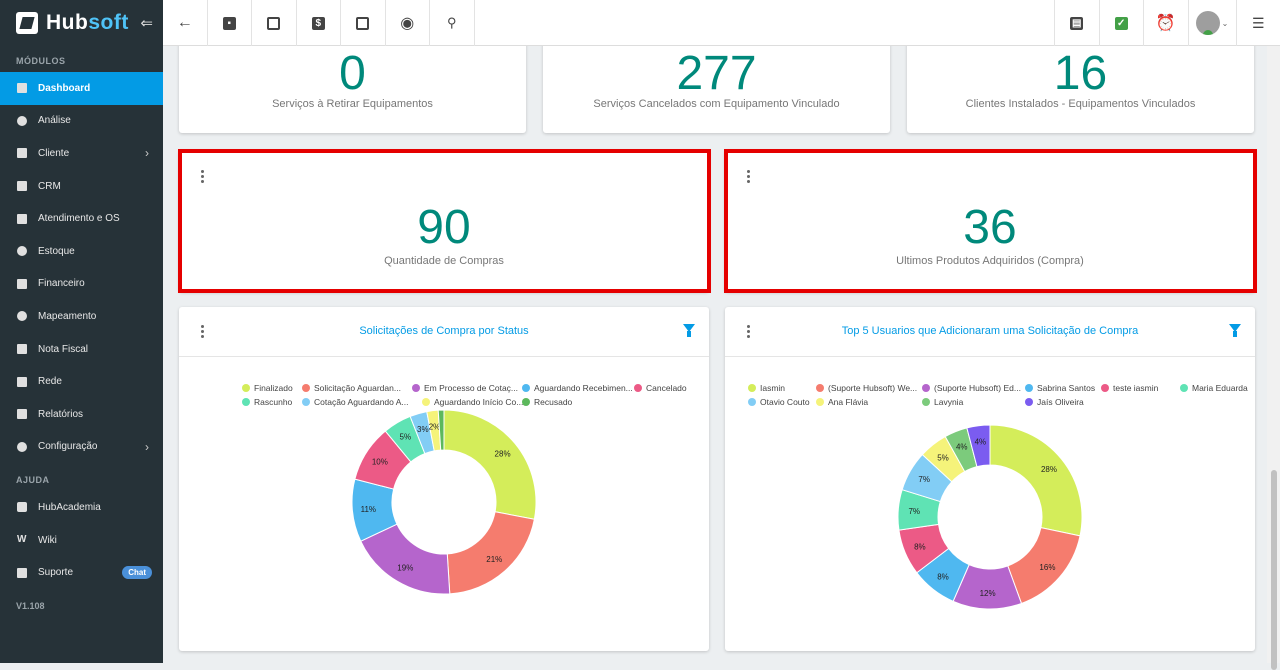 This screenshot has width=1280, height=670. I want to click on collapse-sidebar-icon: ⇐, so click(146, 23).